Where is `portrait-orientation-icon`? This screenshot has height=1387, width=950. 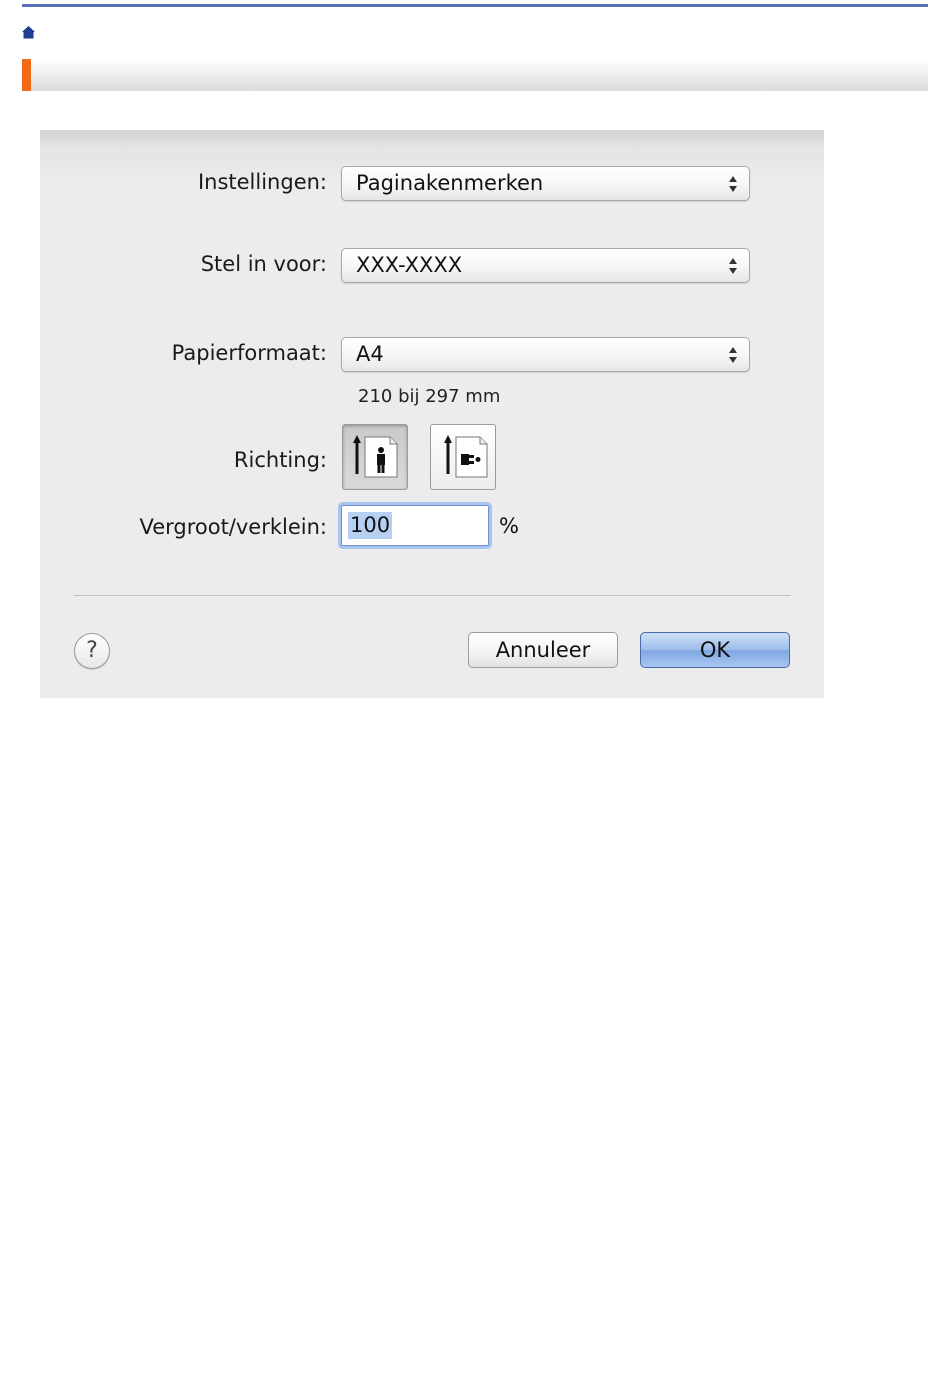 portrait-orientation-icon is located at coordinates (375, 456).